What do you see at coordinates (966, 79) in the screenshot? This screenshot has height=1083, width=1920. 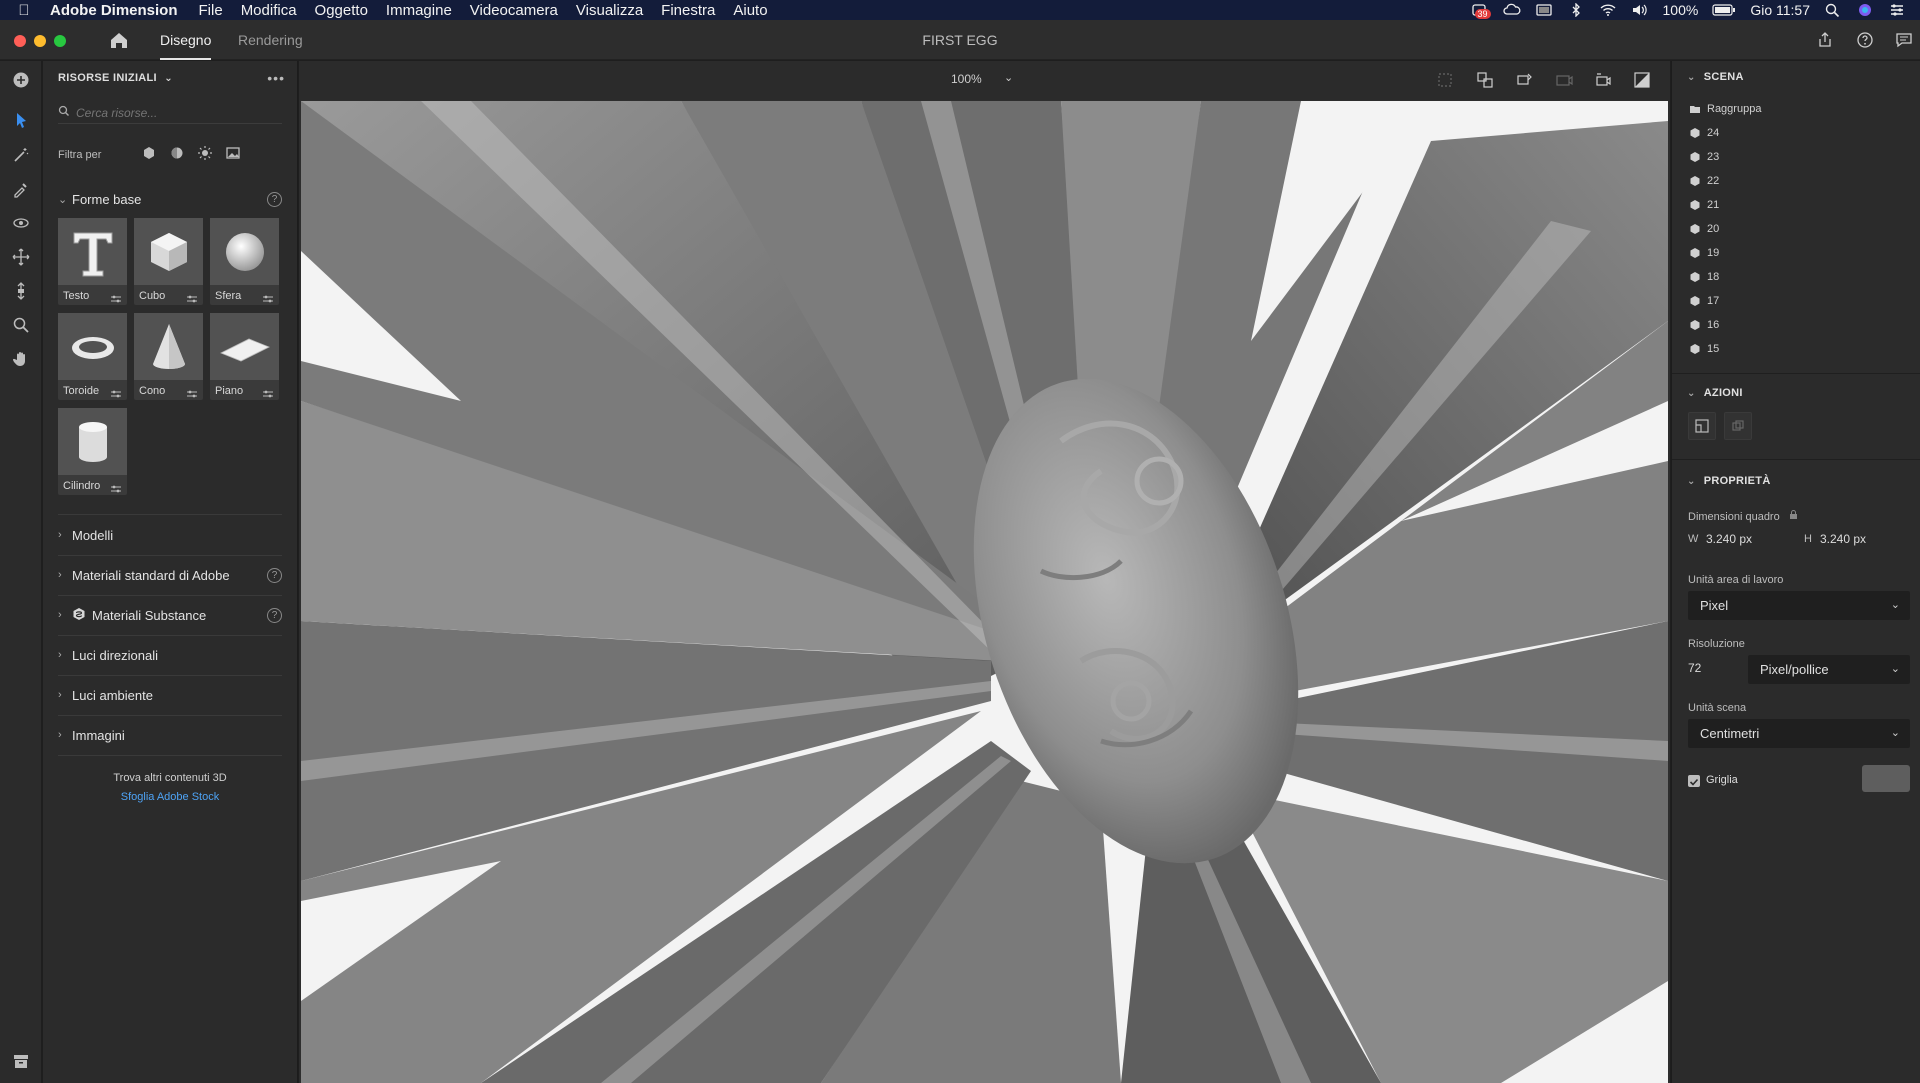 I see `zoom-level: 100%` at bounding box center [966, 79].